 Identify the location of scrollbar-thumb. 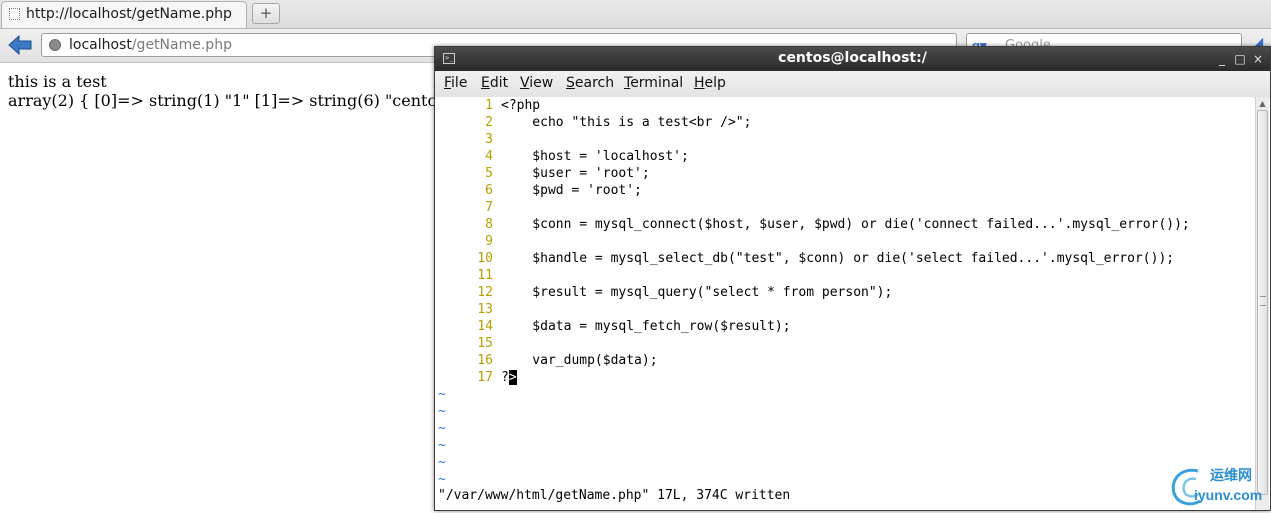
(1262, 302).